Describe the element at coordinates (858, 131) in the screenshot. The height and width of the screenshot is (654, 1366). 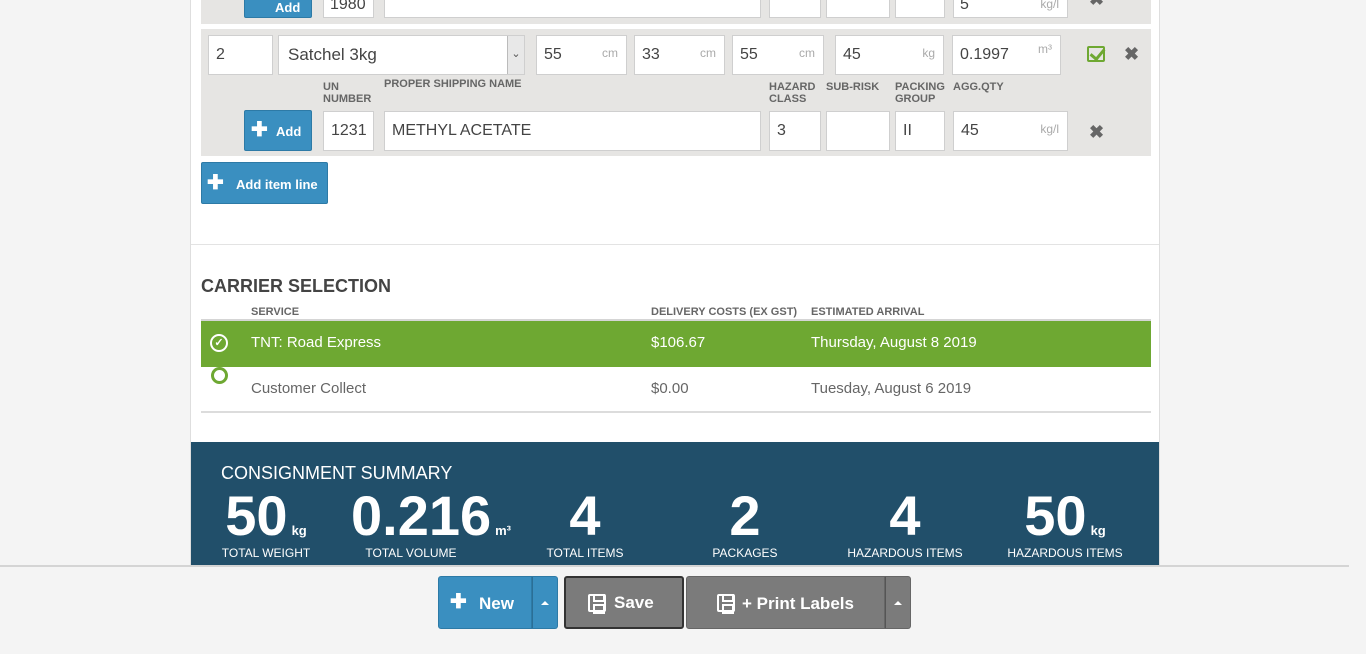
I see `sub-risk-input` at that location.